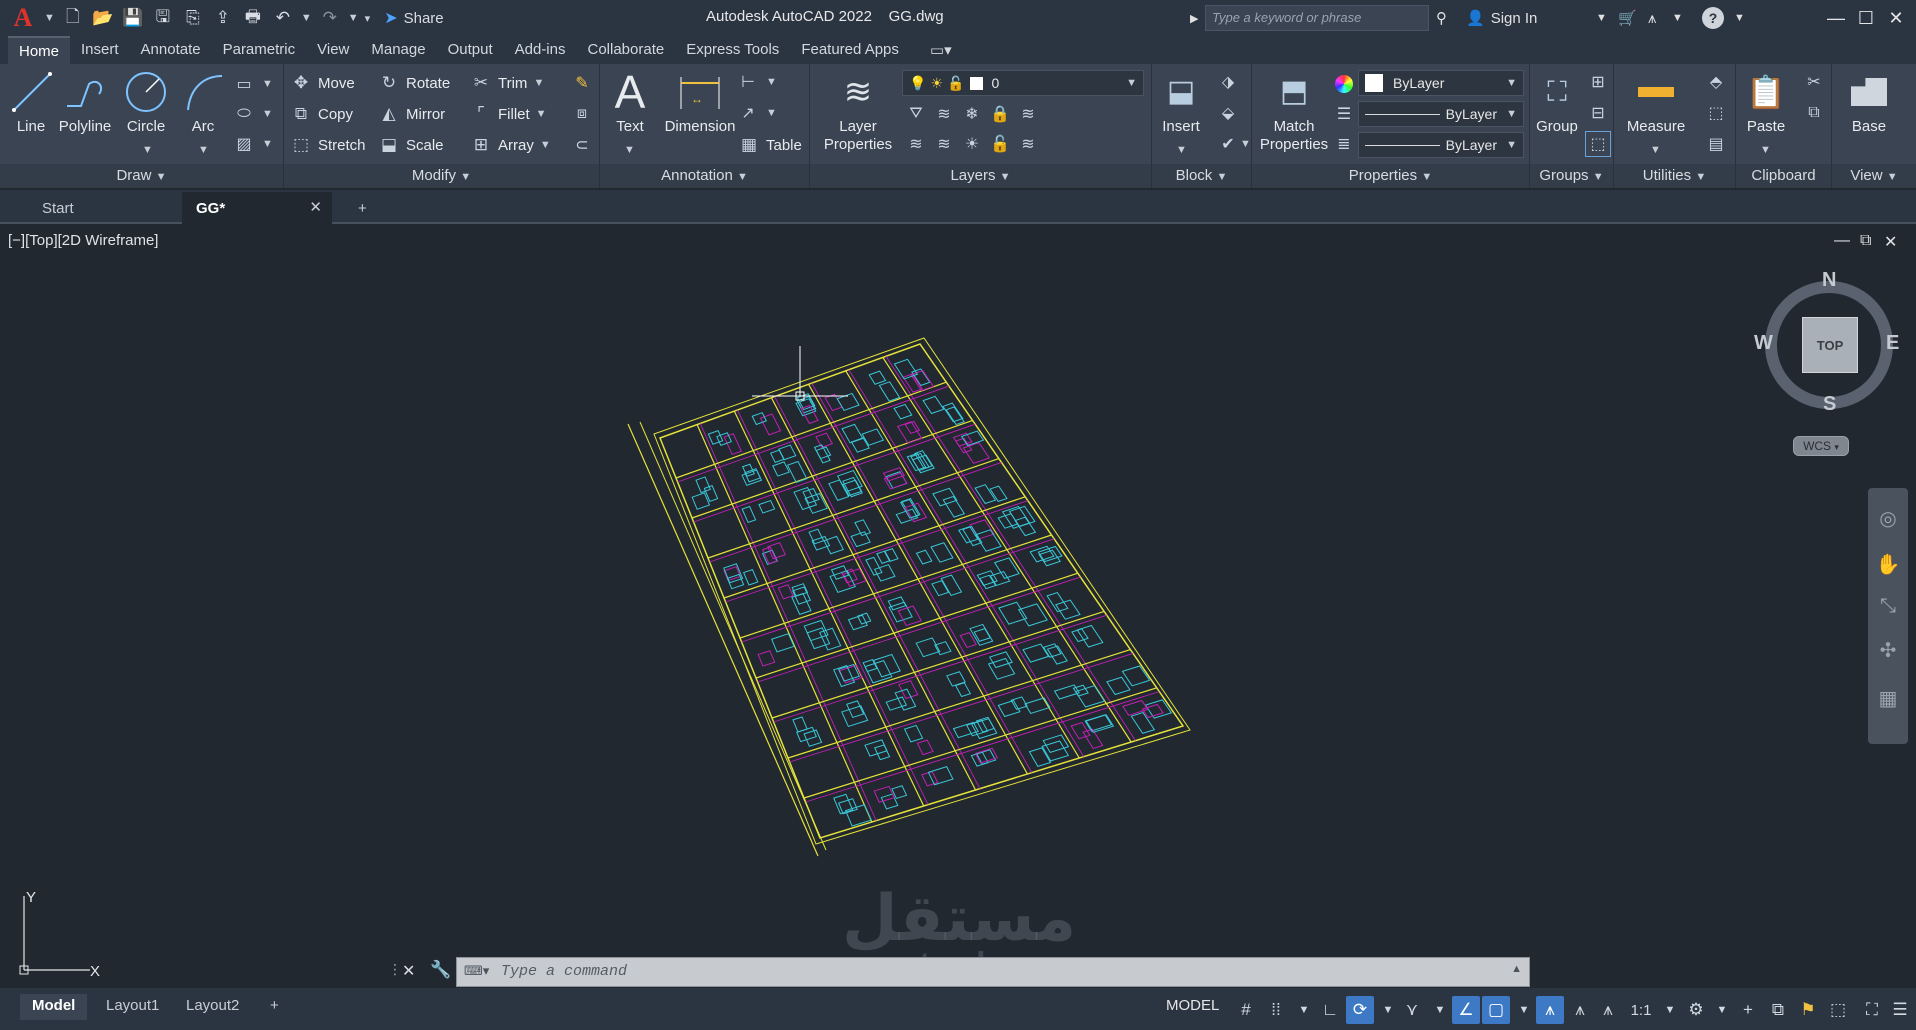 The height and width of the screenshot is (1030, 1916). What do you see at coordinates (315, 207) in the screenshot?
I see `close-tab-icon: ✕` at bounding box center [315, 207].